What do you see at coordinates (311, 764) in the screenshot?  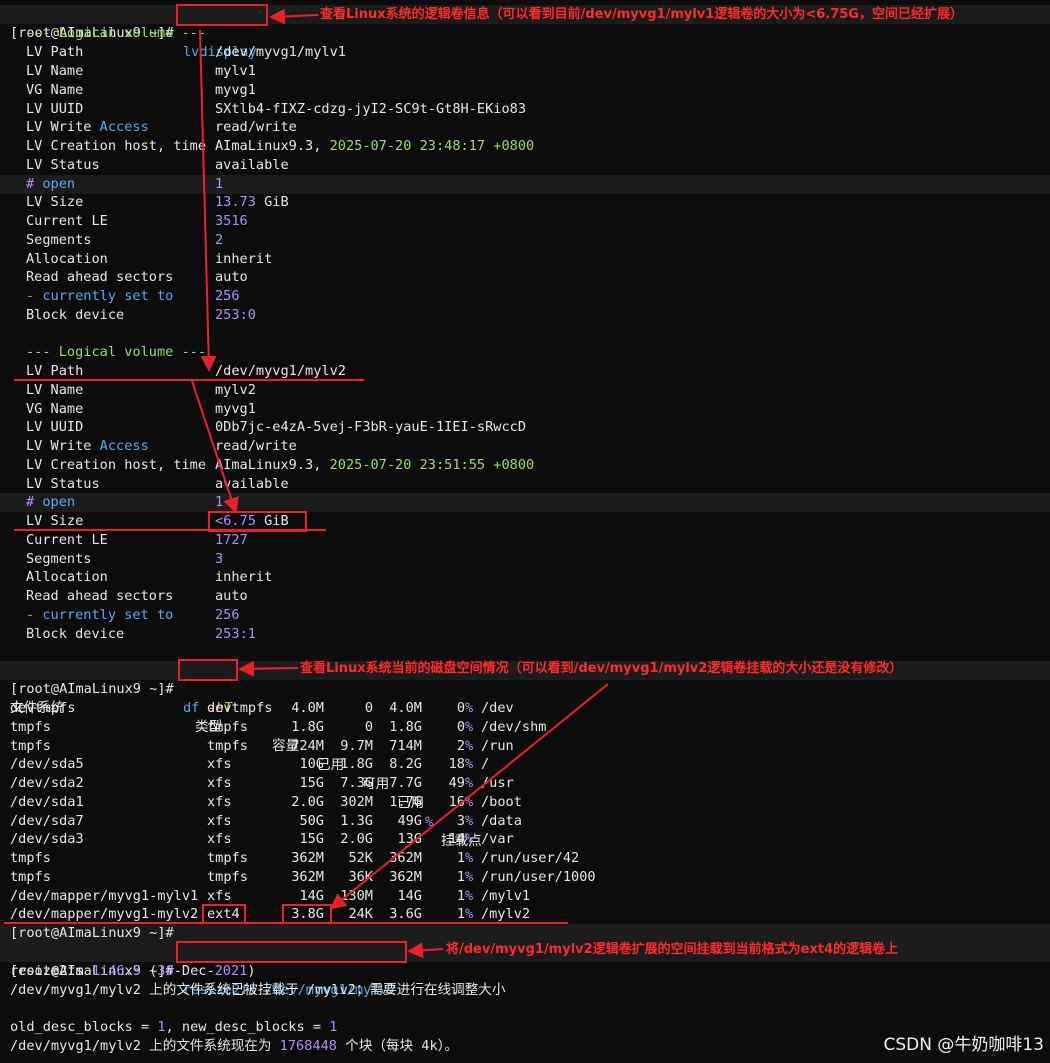 I see `df-cell: 10G` at bounding box center [311, 764].